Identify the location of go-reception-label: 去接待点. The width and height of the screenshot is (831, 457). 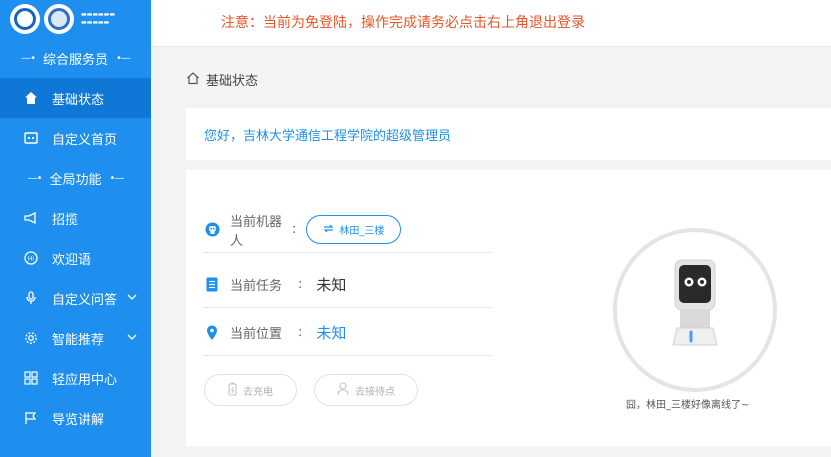
(375, 392).